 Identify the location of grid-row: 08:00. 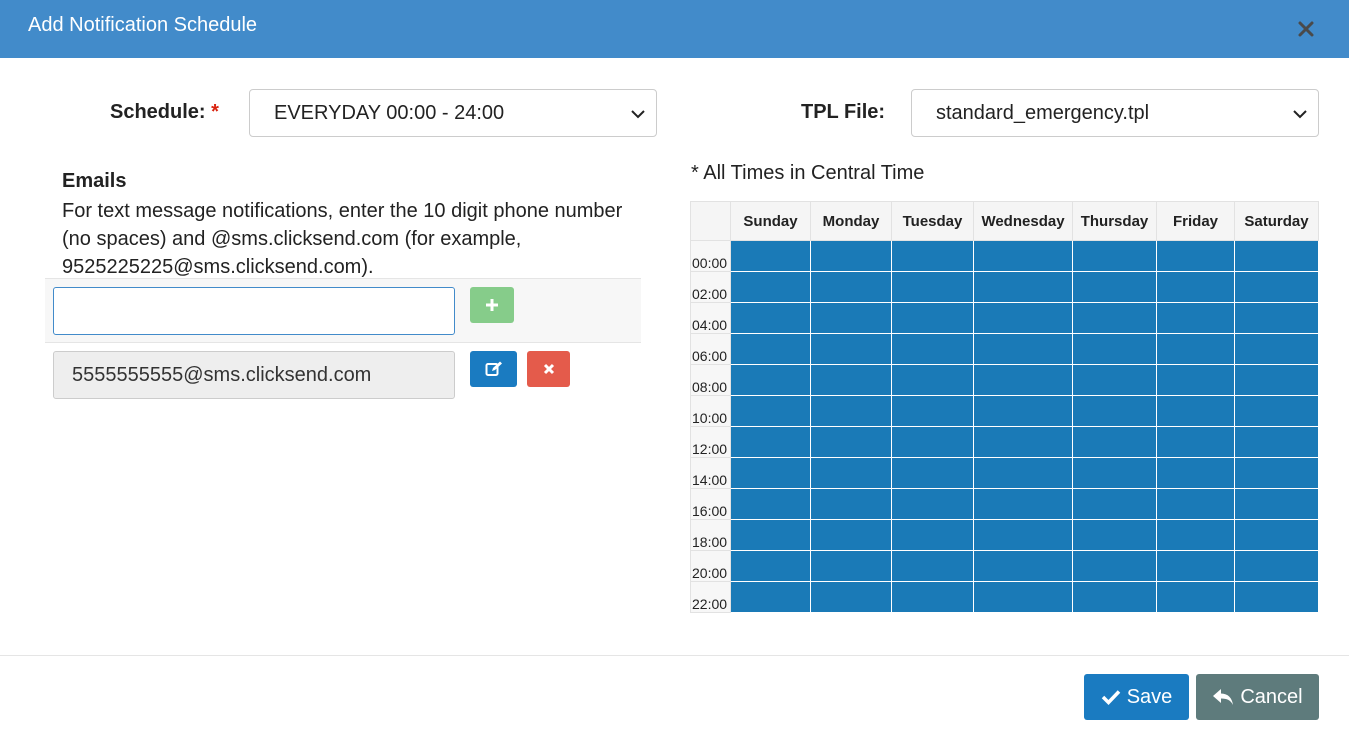
(1004, 380).